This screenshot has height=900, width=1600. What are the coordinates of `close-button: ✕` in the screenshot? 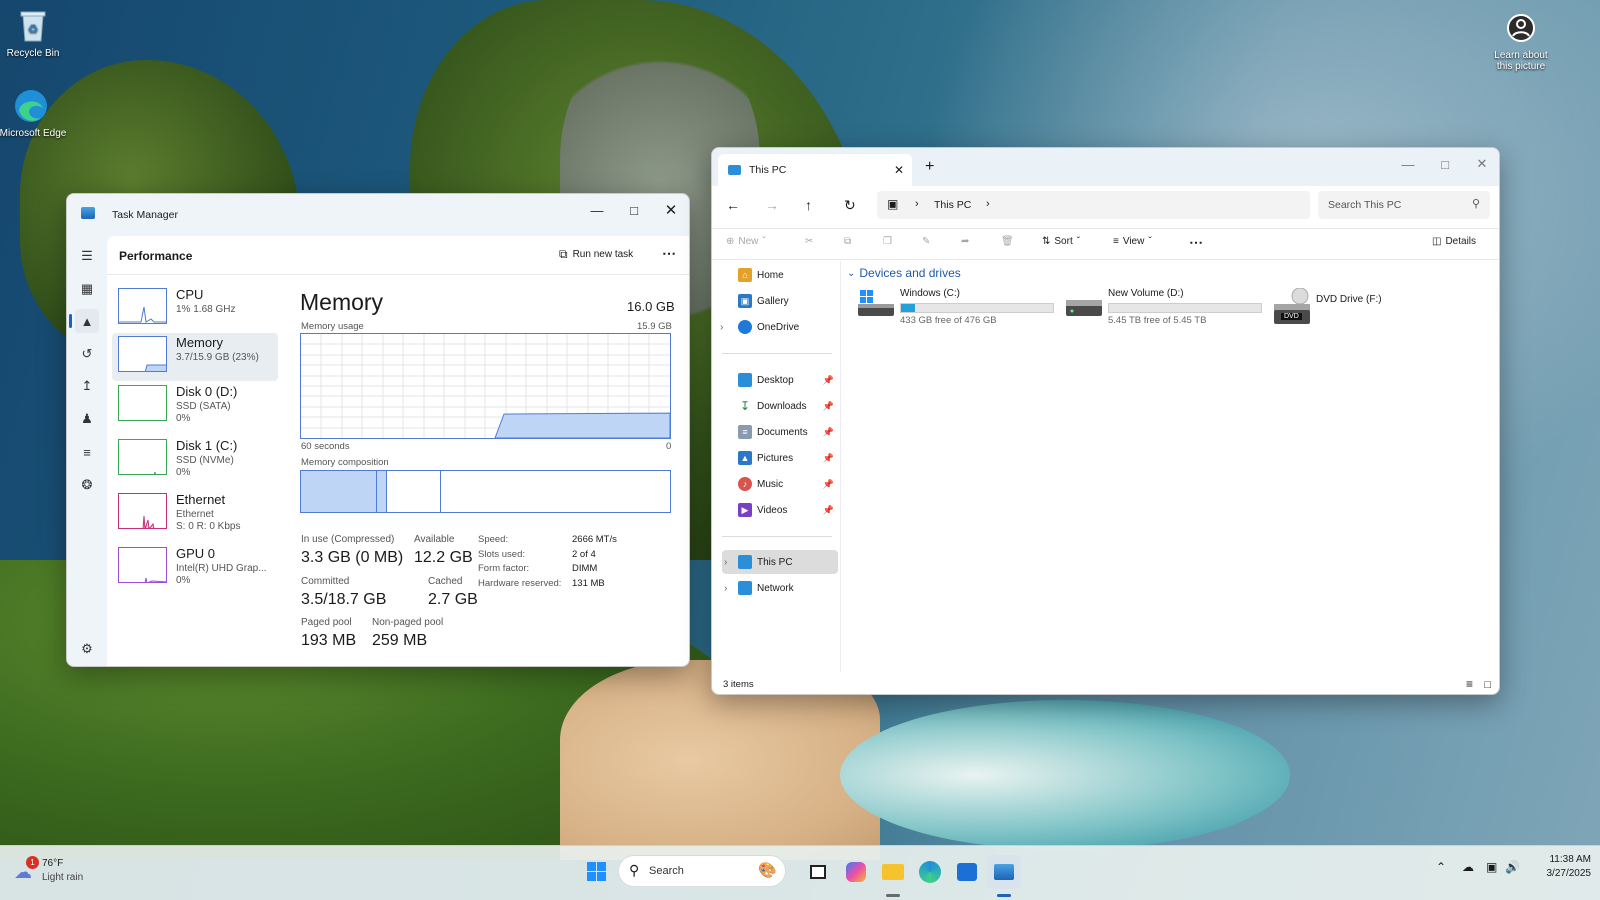 It's located at (670, 210).